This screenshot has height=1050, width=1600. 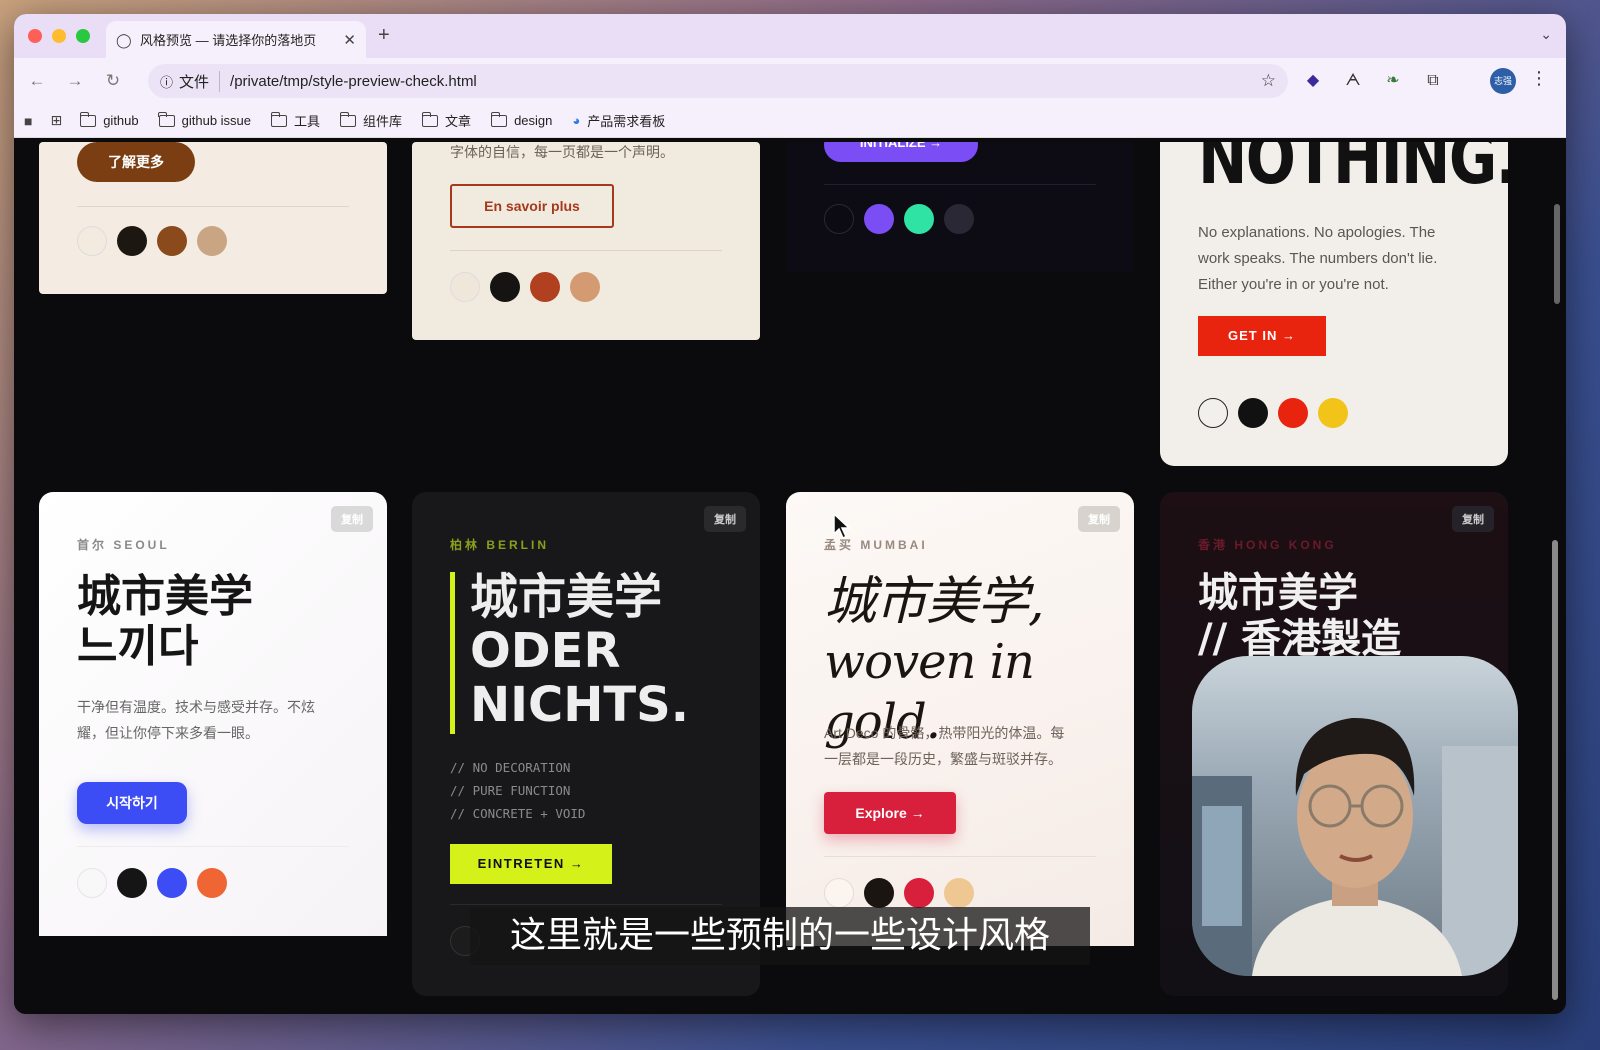 What do you see at coordinates (353, 81) in the screenshot?
I see `address-url: /private/tmp/style-preview-check.html` at bounding box center [353, 81].